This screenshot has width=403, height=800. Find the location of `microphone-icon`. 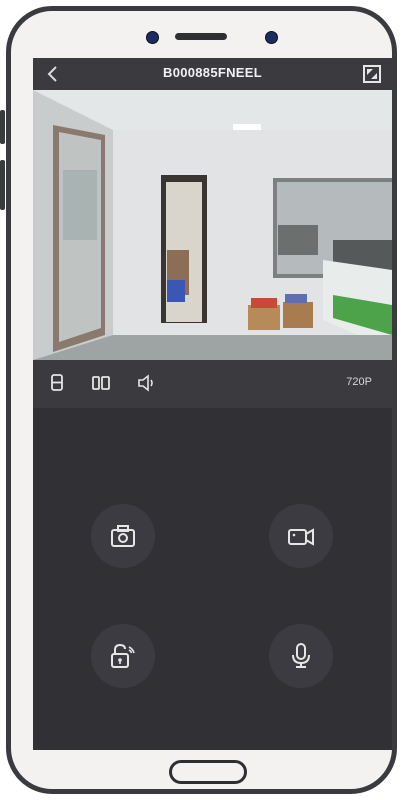

microphone-icon is located at coordinates (301, 655).